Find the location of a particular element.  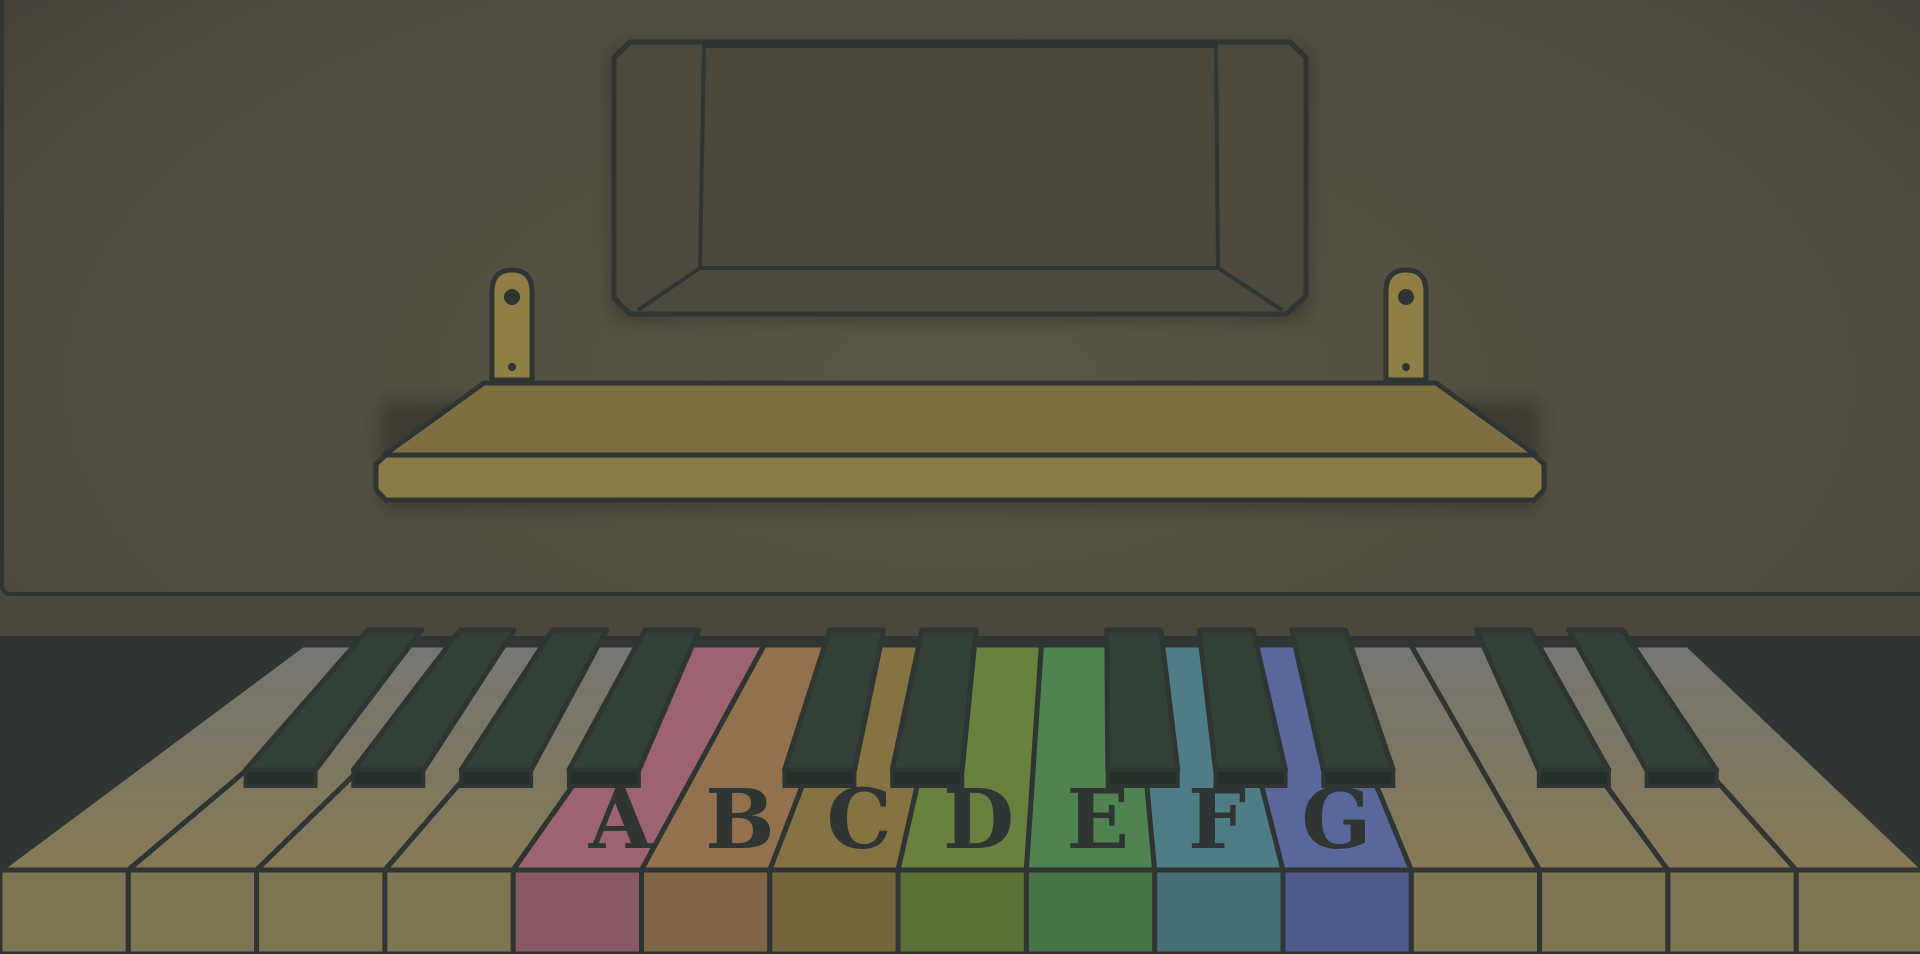

music-board is located at coordinates (960, 179).